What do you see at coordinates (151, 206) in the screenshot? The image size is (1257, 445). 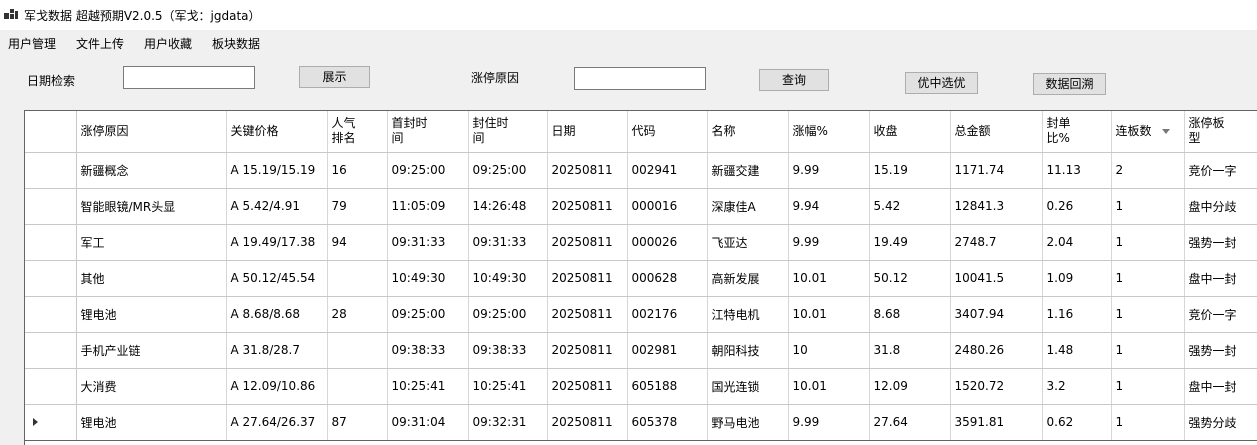 I see `cell-reason: 智能眼镜/MR头显` at bounding box center [151, 206].